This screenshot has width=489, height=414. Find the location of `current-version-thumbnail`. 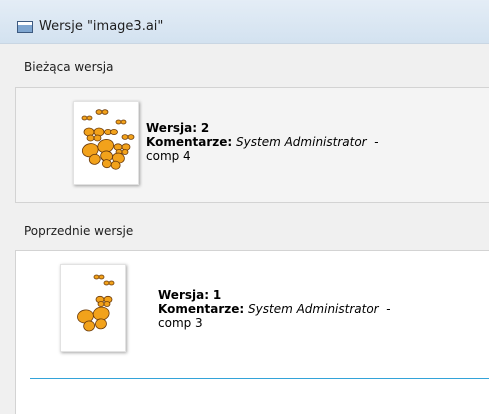

current-version-thumbnail is located at coordinates (106, 143).